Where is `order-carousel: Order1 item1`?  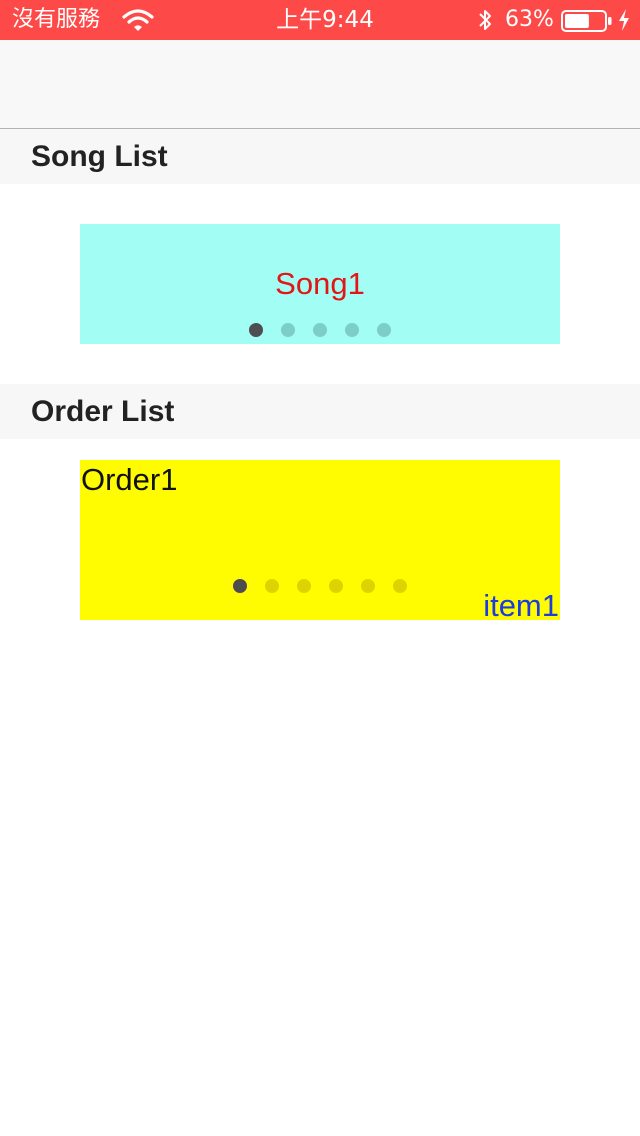 order-carousel: Order1 item1 is located at coordinates (320, 541).